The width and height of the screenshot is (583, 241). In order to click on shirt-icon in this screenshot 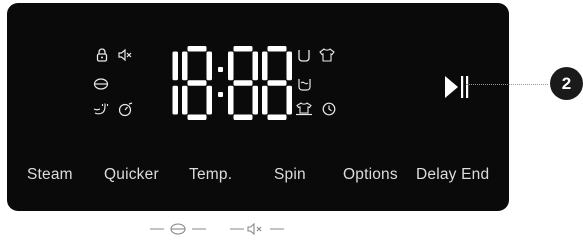, I will do `click(327, 55)`.